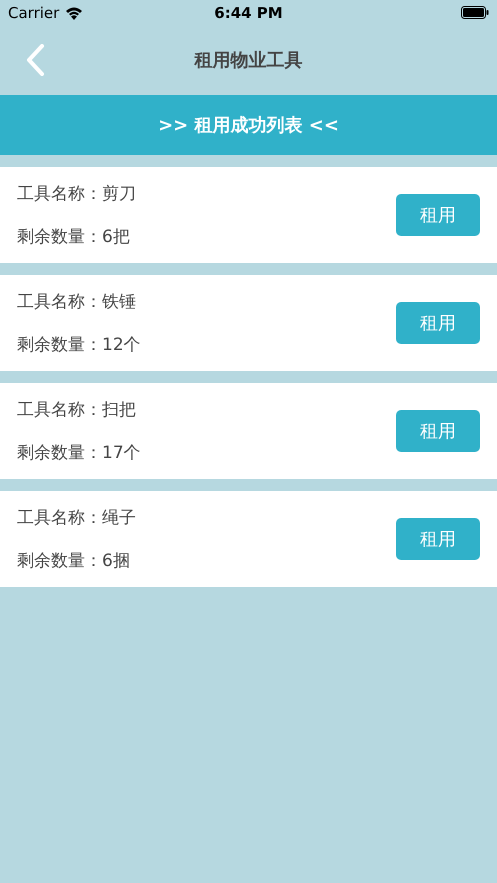 The width and height of the screenshot is (497, 883). I want to click on tool-quantity: 剩余数量：17个, so click(79, 453).